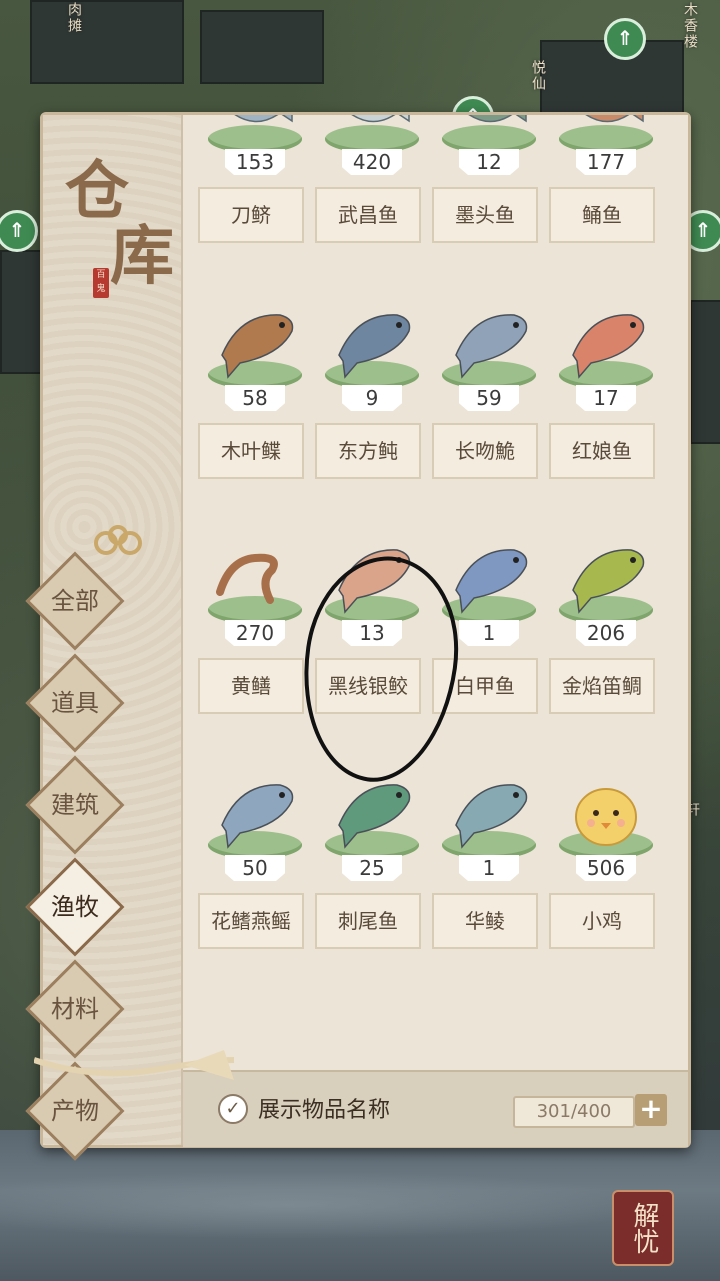  Describe the element at coordinates (538, 76) in the screenshot. I see `map-label-yuexian: 悦仙` at that location.